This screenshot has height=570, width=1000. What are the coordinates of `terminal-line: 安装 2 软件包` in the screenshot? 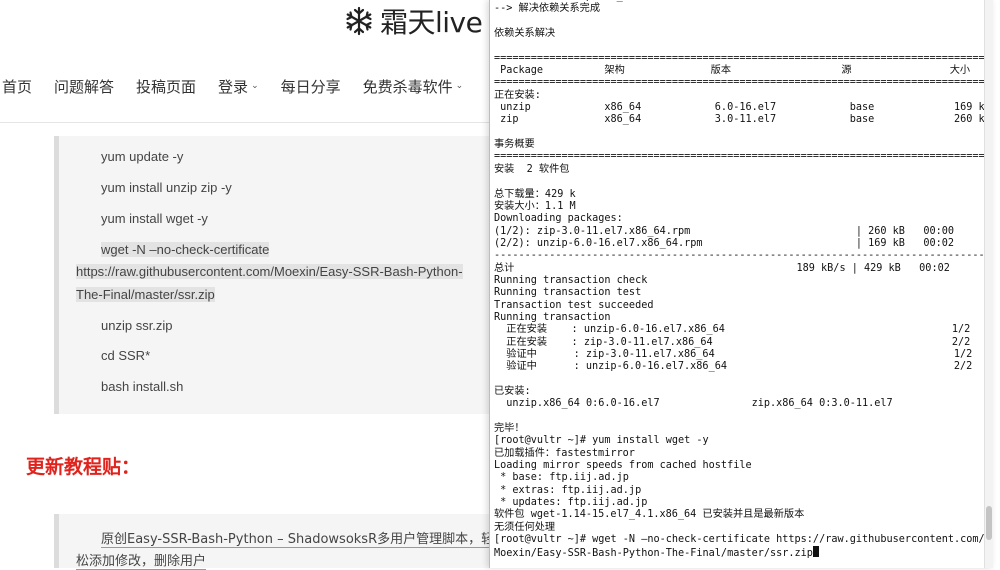 It's located at (532, 169).